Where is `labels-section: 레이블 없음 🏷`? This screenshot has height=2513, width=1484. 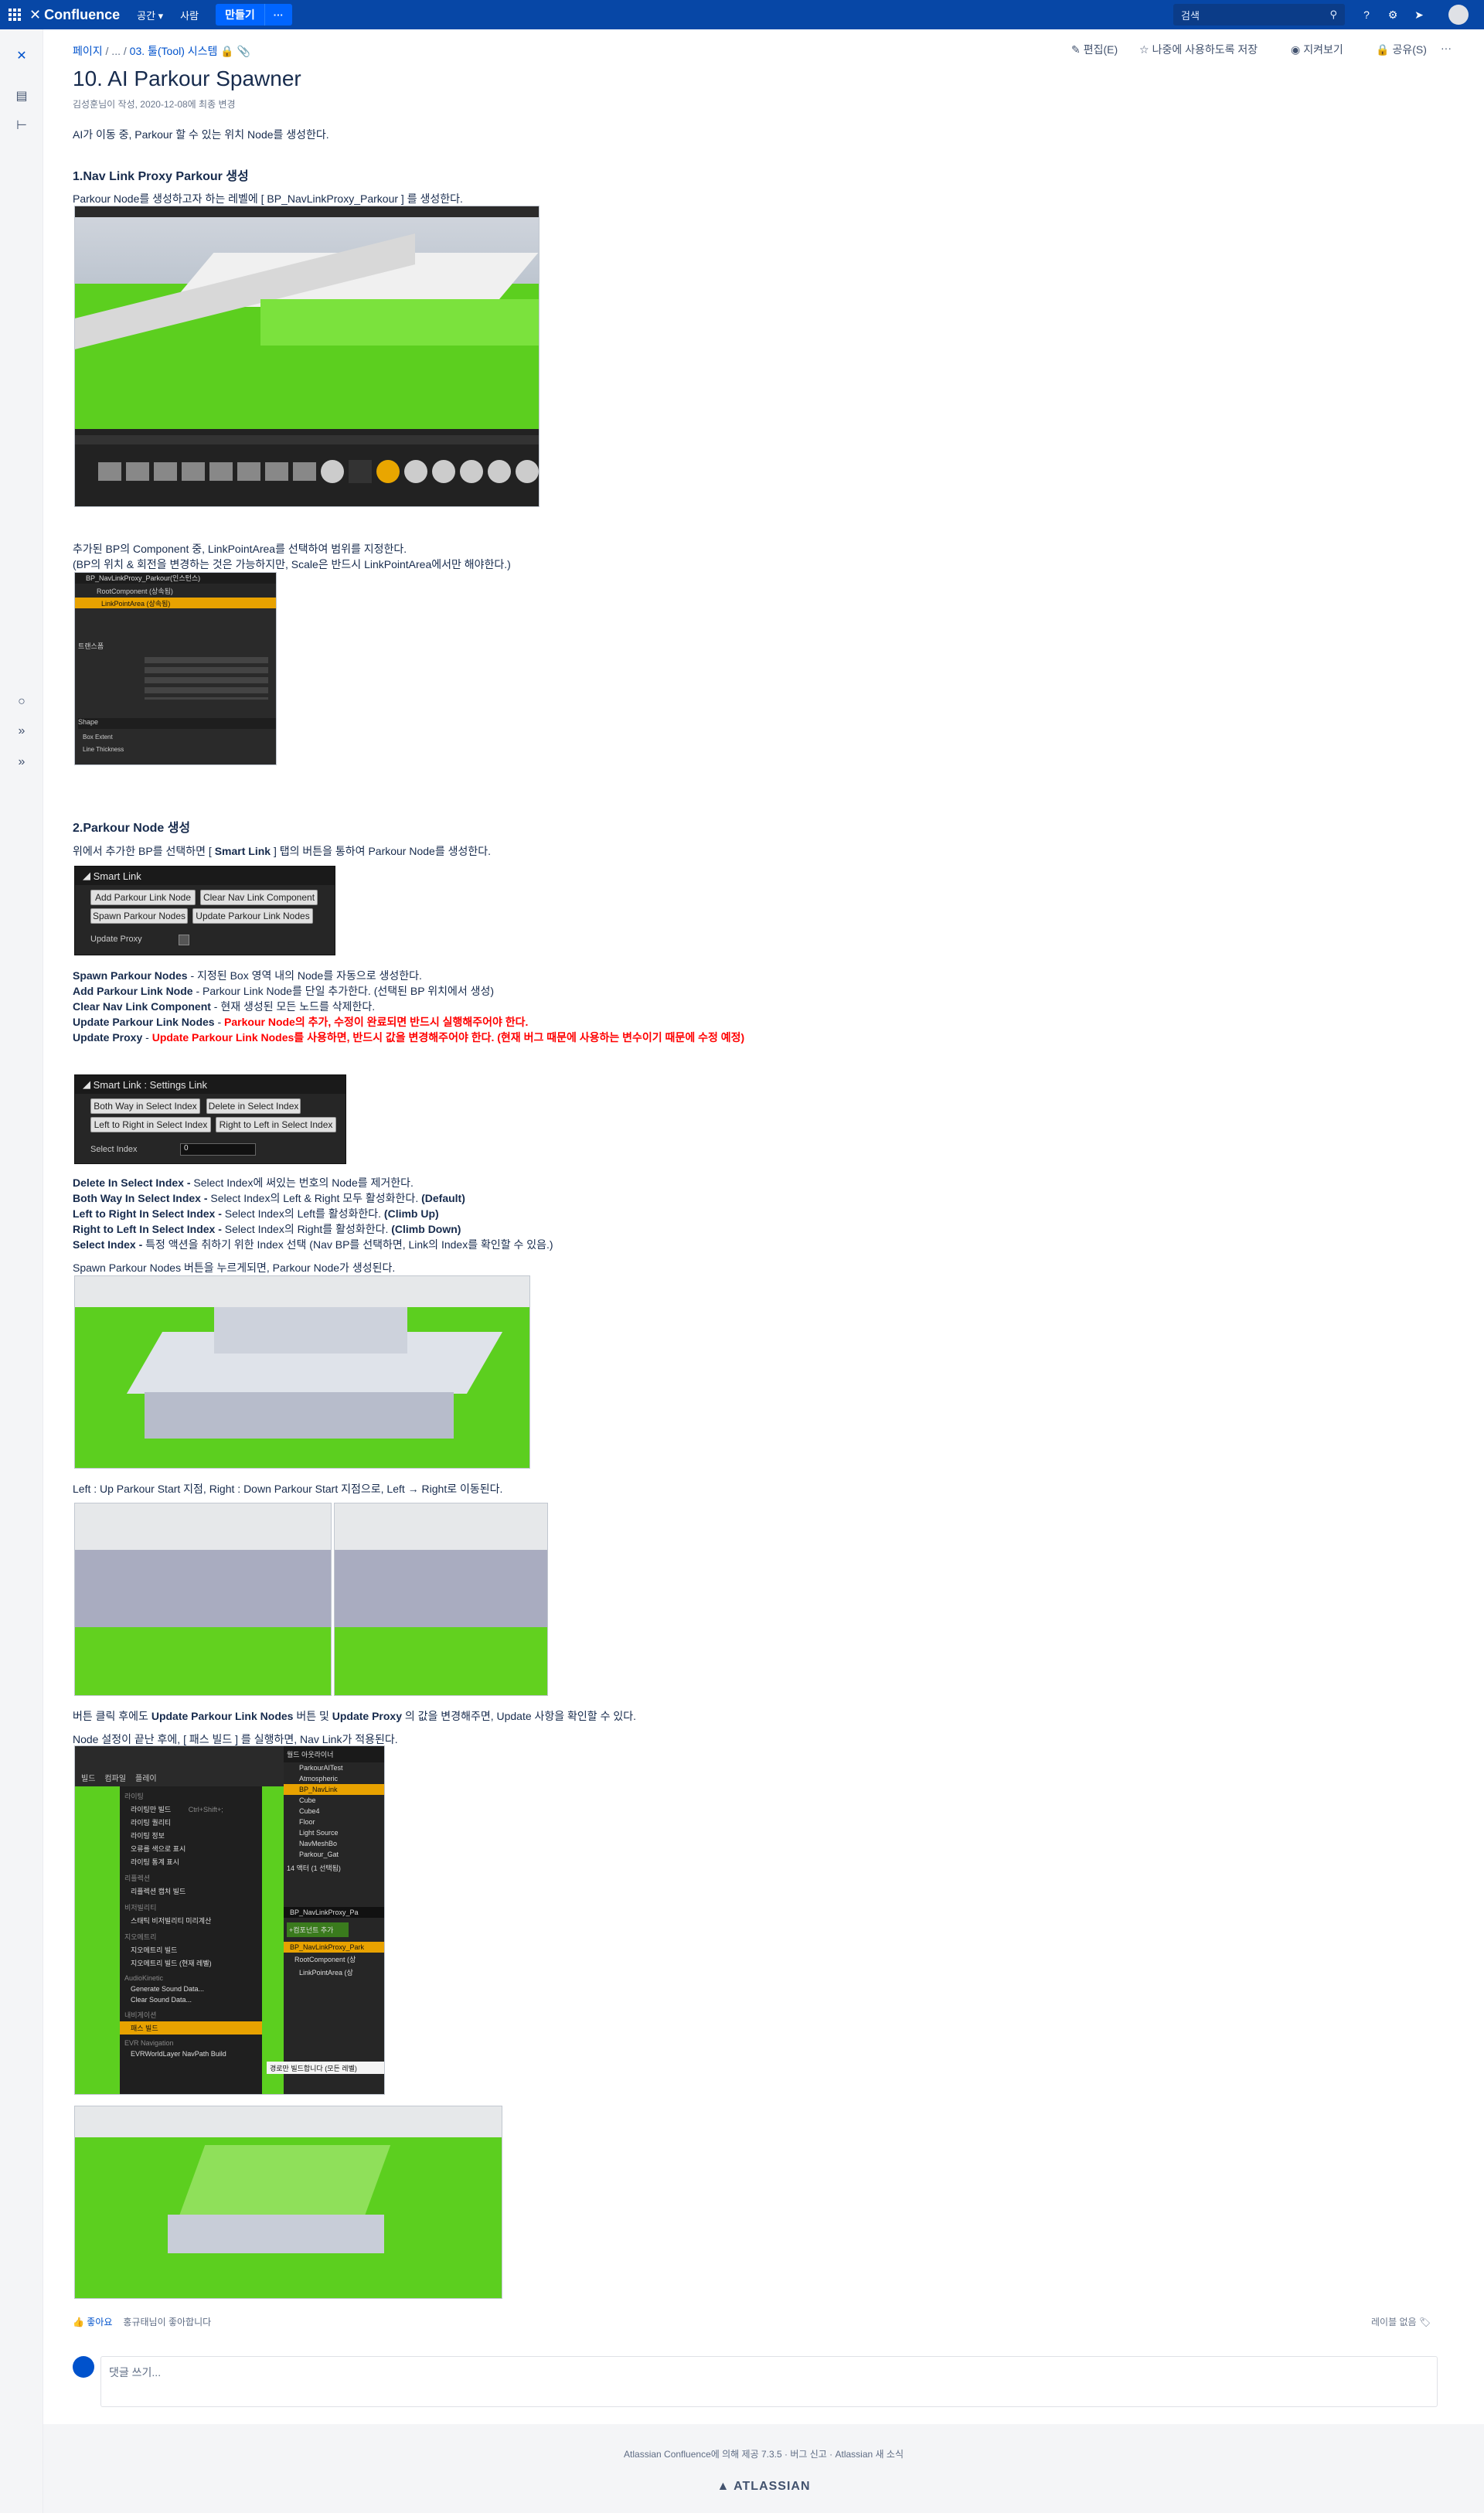
labels-section: 레이블 없음 🏷 is located at coordinates (1401, 2321).